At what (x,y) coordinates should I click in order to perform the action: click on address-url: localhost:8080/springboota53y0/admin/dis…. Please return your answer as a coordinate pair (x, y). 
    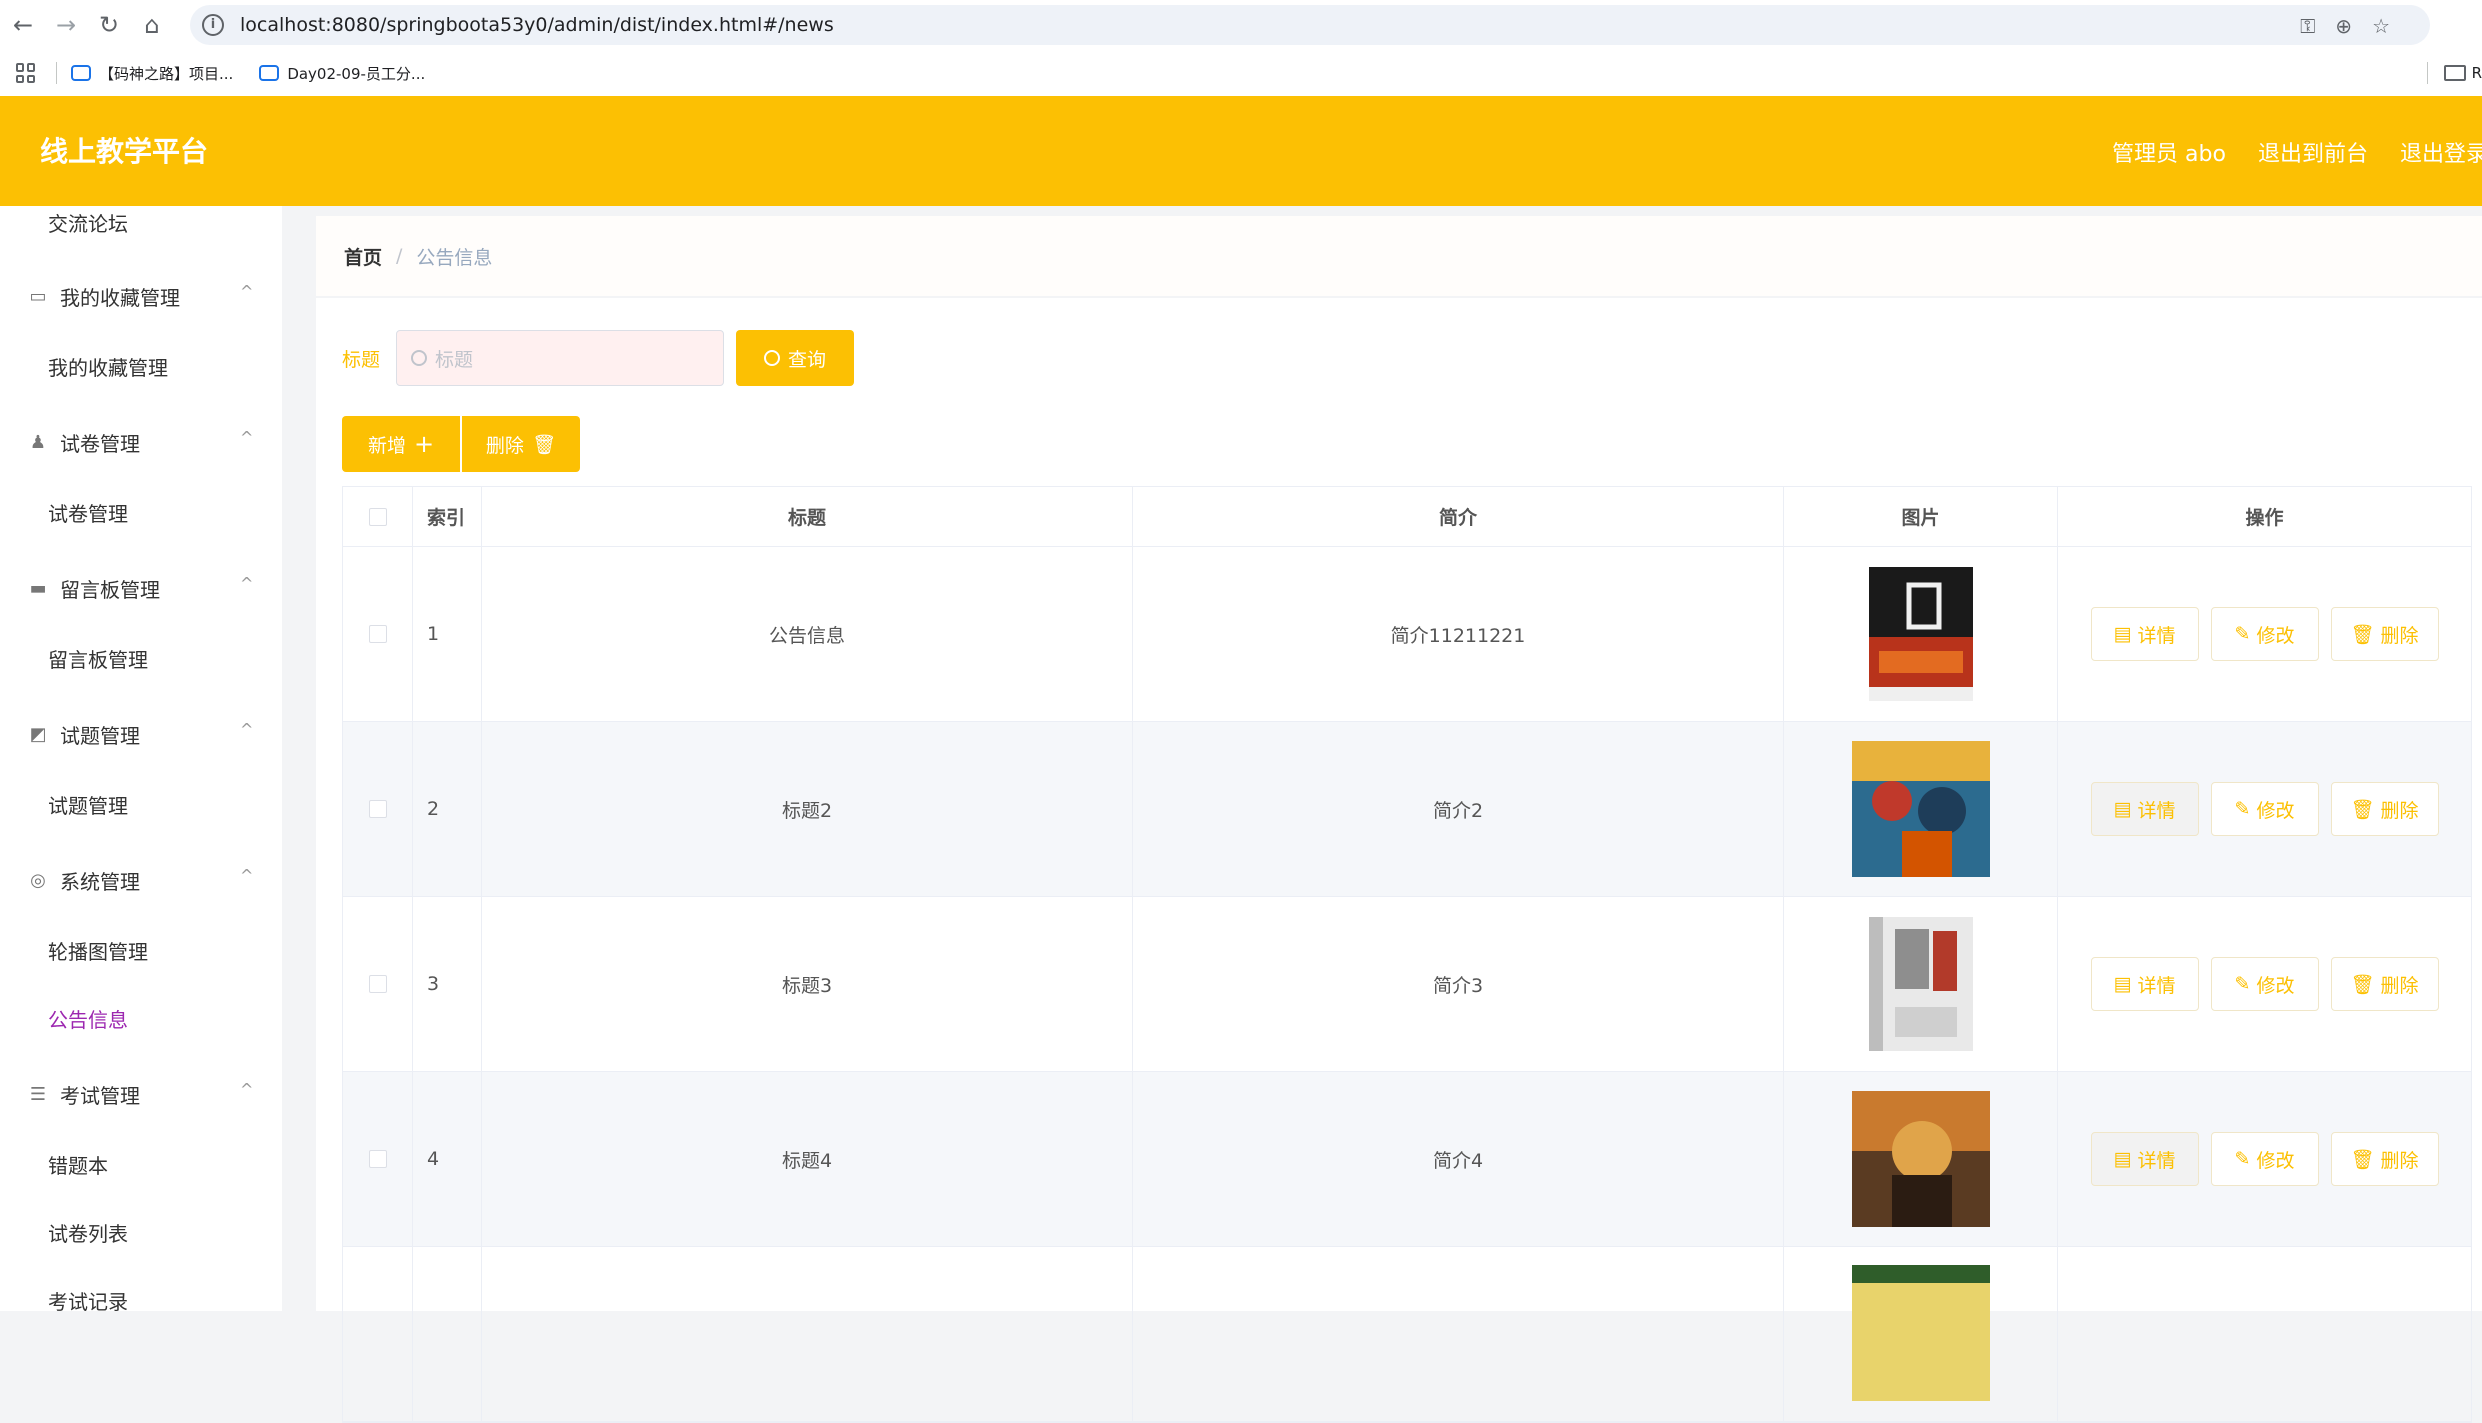
    Looking at the image, I should click on (537, 25).